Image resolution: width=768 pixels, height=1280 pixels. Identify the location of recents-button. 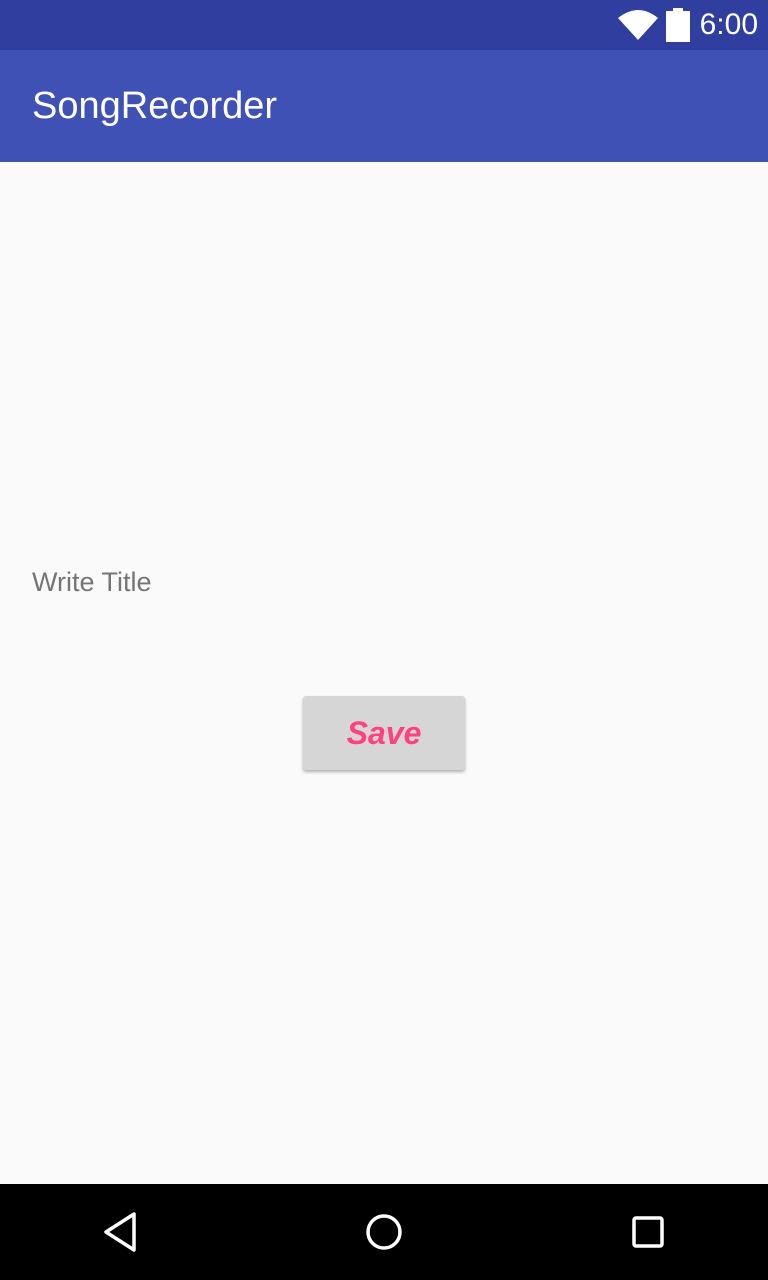
(648, 1232).